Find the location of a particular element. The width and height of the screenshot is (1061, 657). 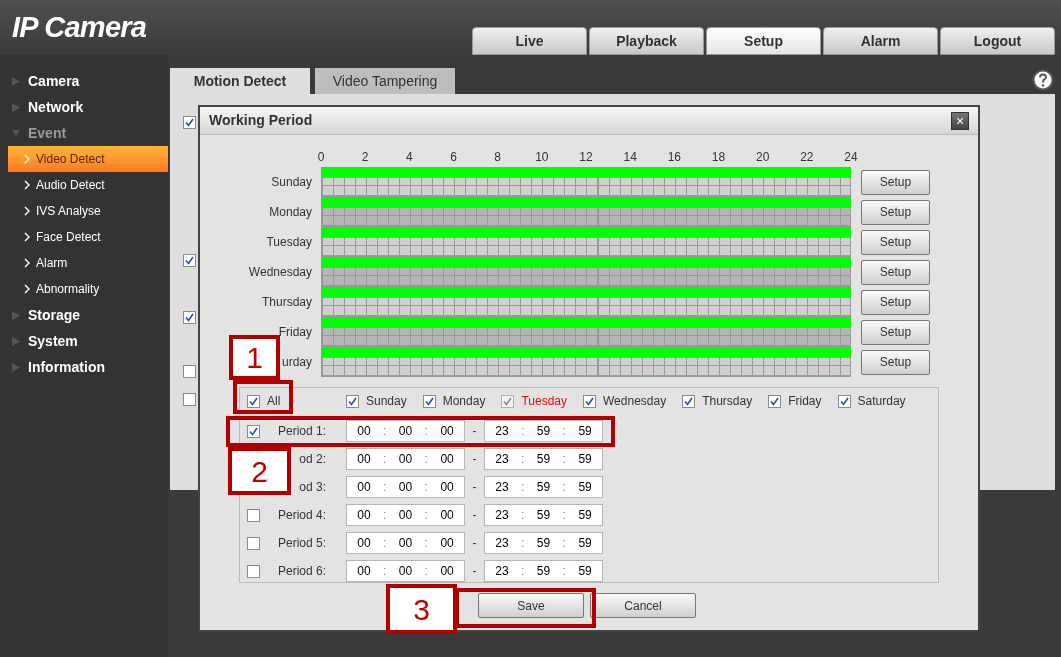

period-label: Period 6: is located at coordinates (301, 571).